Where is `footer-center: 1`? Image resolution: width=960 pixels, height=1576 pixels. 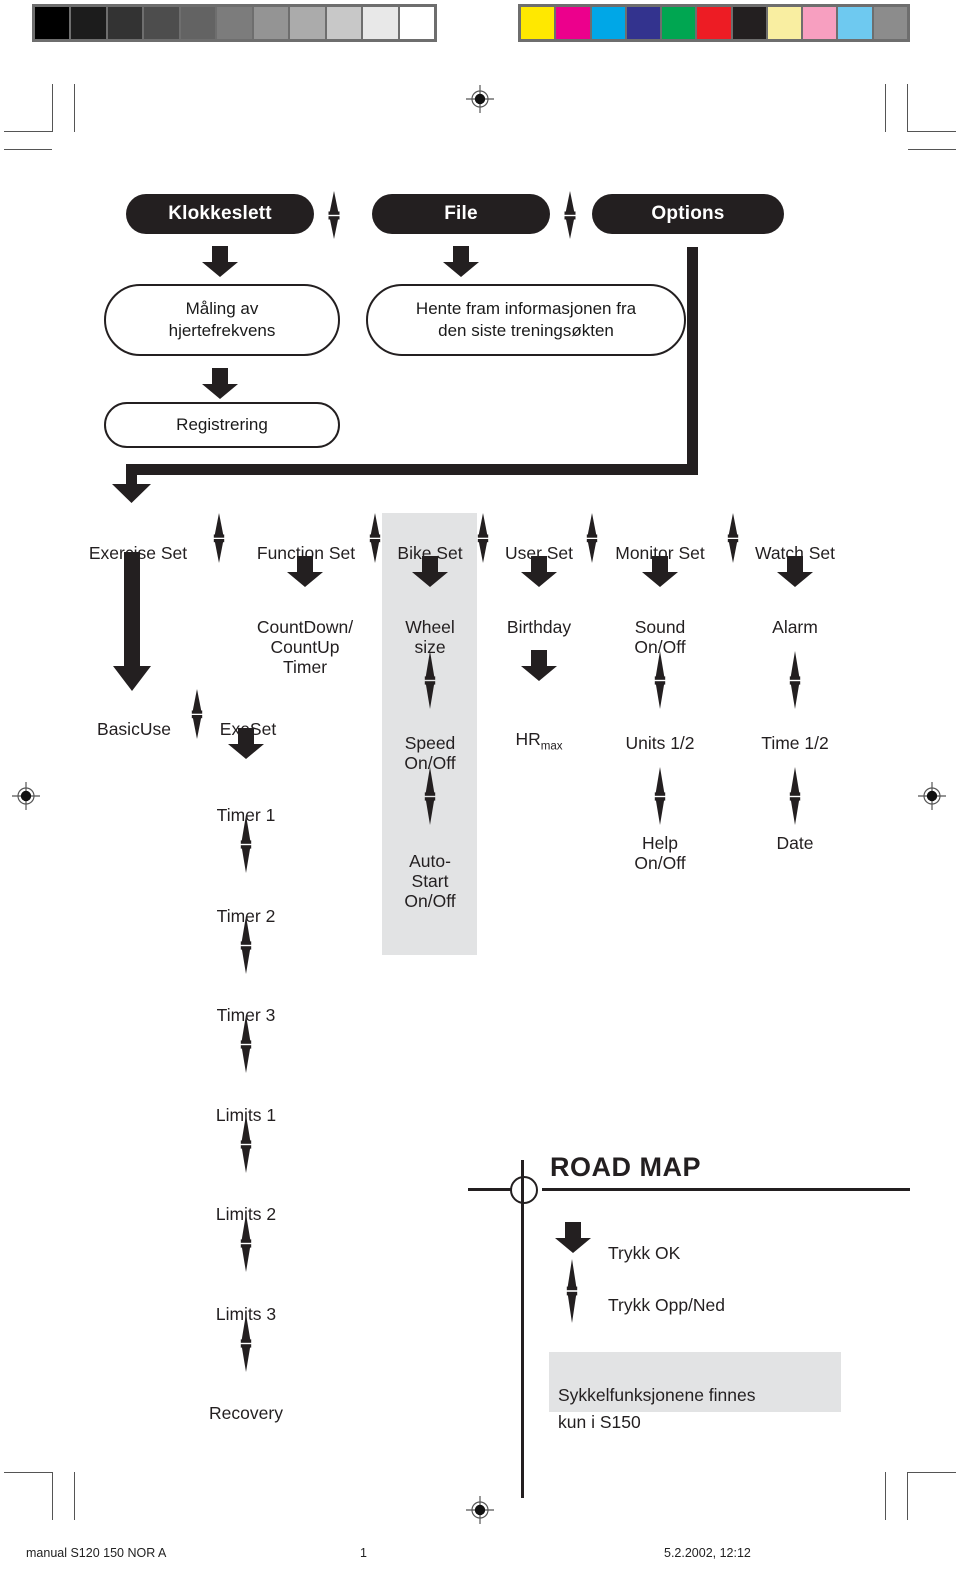
footer-center: 1 is located at coordinates (363, 1553).